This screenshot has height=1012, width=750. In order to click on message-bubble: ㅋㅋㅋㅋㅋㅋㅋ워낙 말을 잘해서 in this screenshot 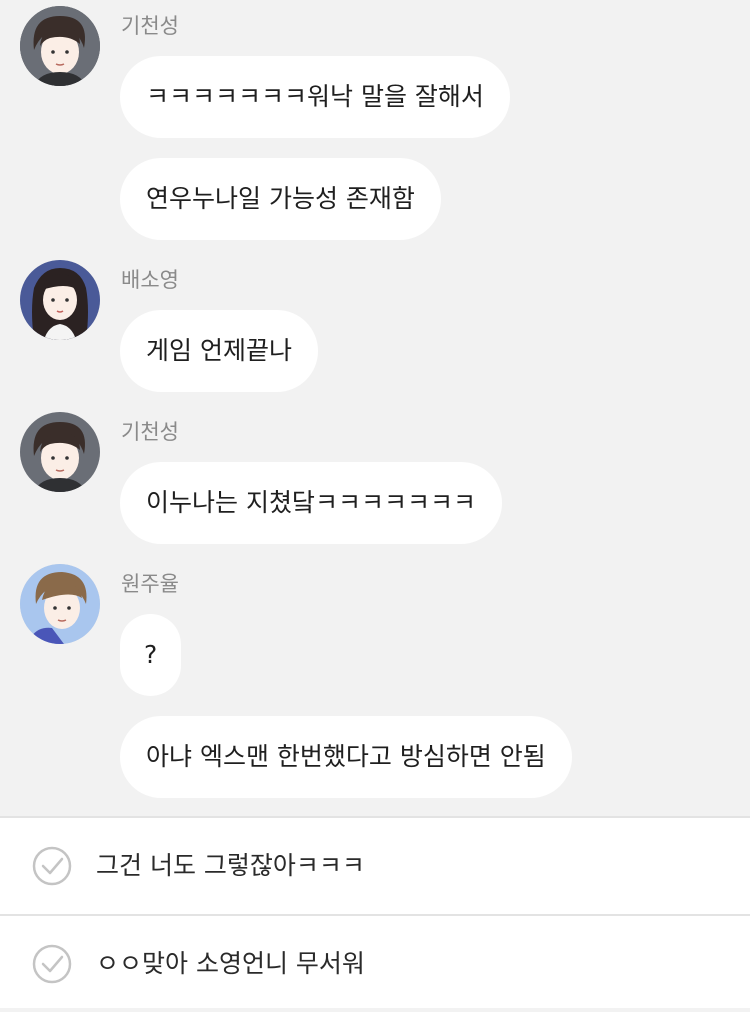, I will do `click(315, 97)`.